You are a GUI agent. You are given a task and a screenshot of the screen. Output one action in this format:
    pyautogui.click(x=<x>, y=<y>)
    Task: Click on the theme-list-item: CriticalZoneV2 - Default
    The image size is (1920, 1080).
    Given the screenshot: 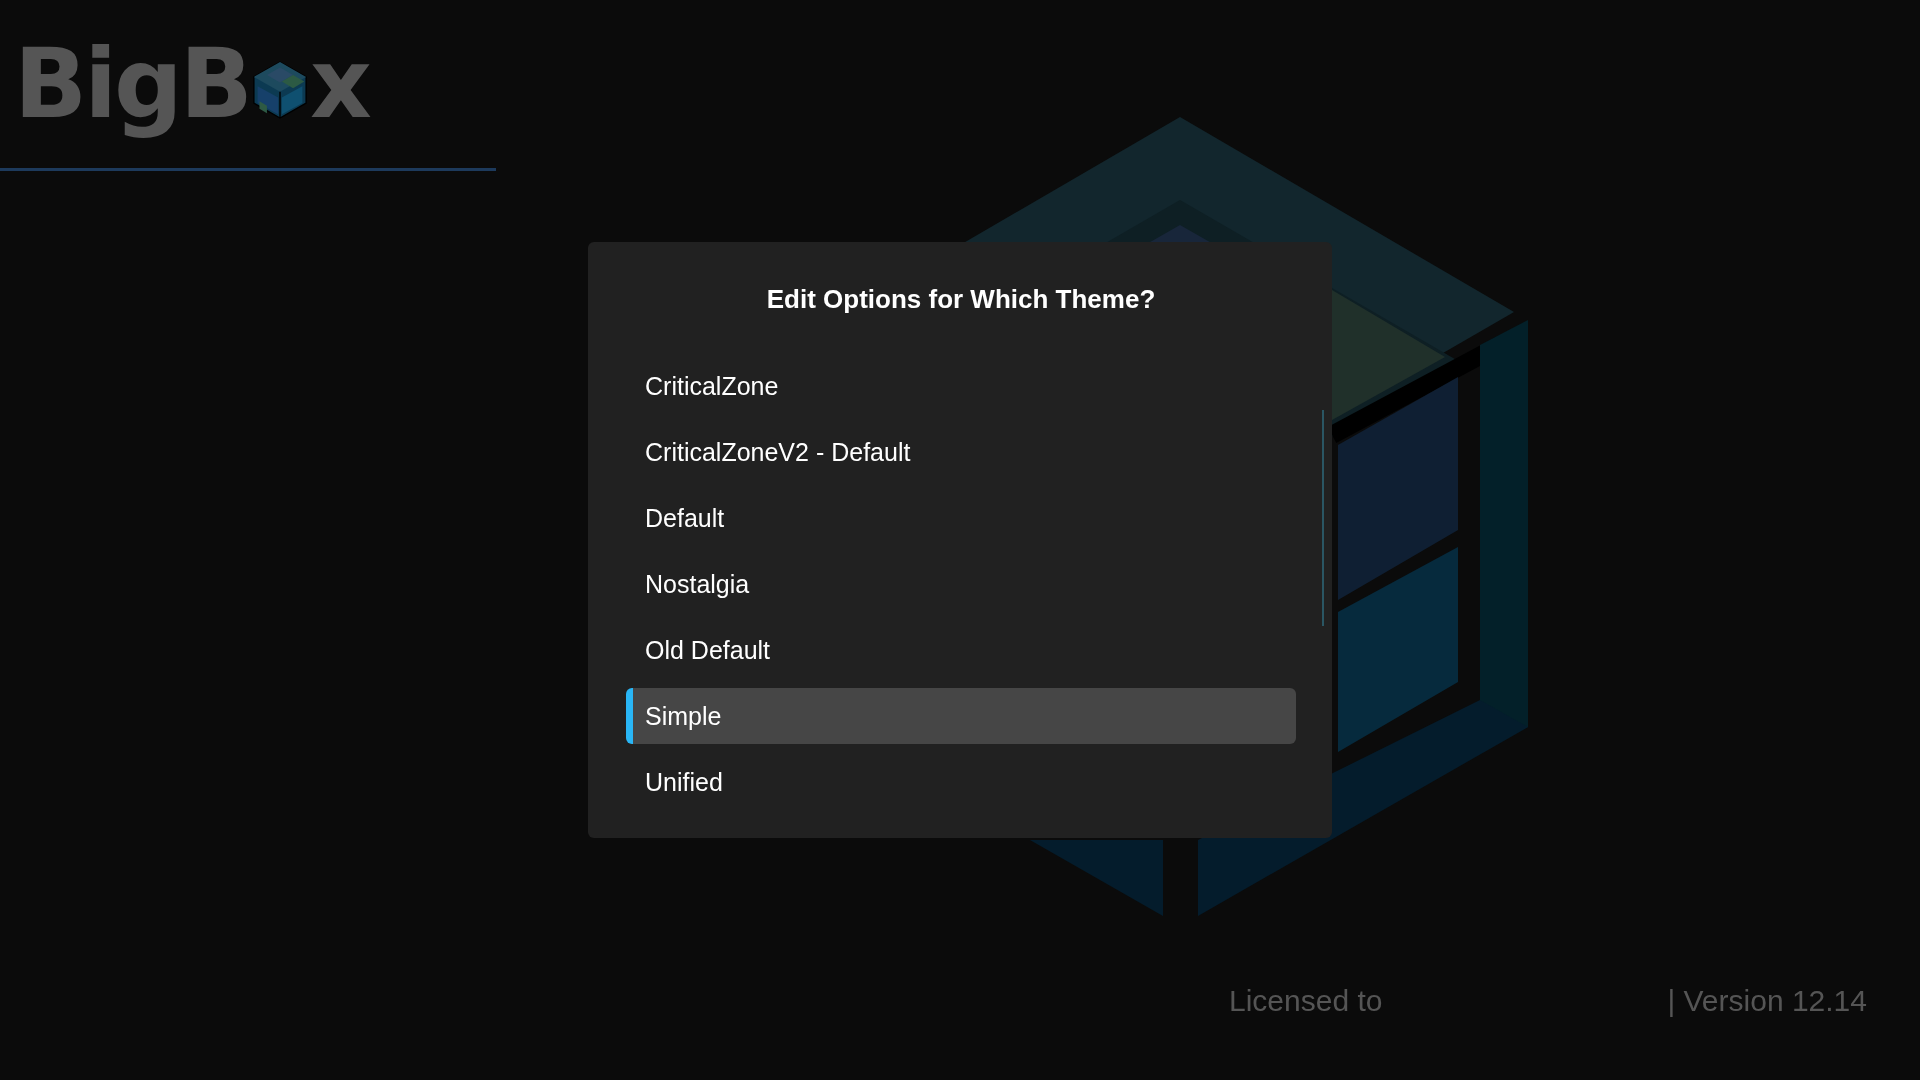 What is the action you would take?
    pyautogui.click(x=961, y=452)
    